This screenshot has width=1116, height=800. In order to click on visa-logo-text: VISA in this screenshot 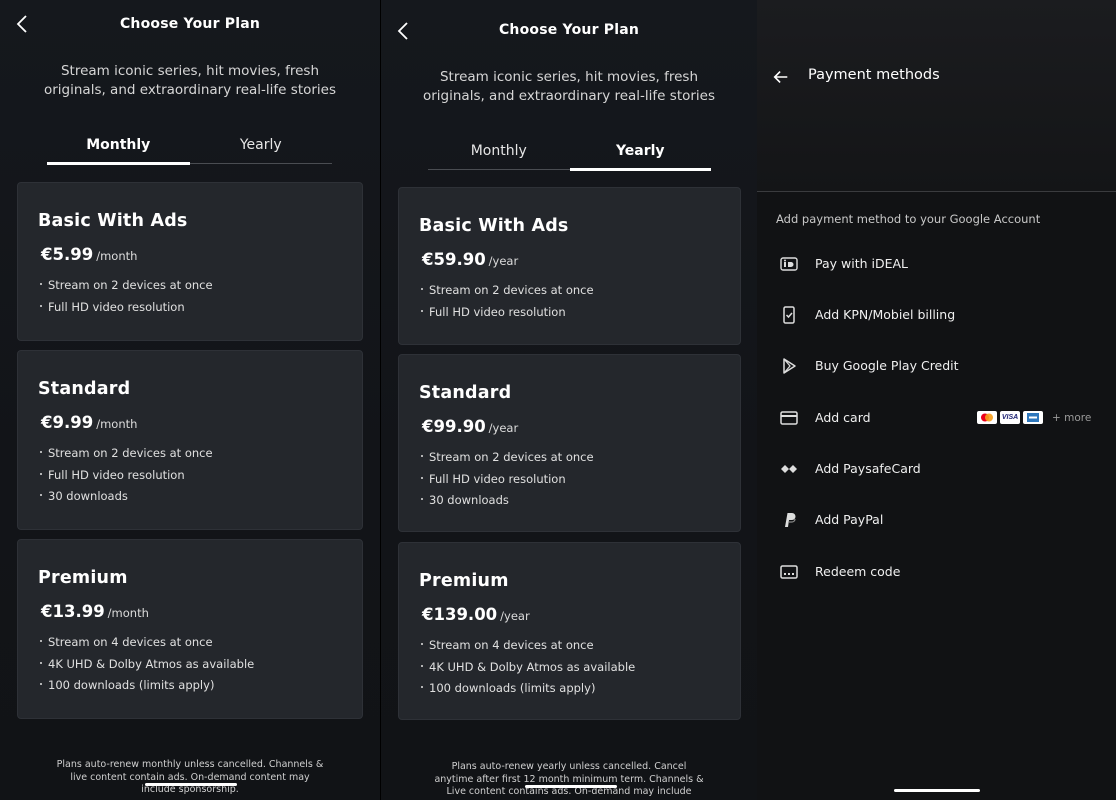, I will do `click(1010, 417)`.